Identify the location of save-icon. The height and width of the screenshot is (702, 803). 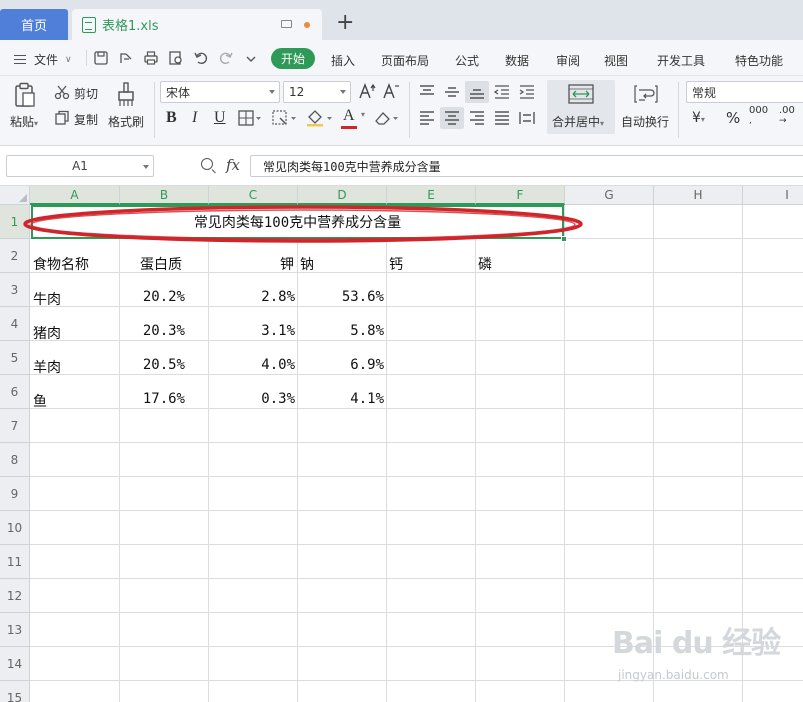
(101, 58).